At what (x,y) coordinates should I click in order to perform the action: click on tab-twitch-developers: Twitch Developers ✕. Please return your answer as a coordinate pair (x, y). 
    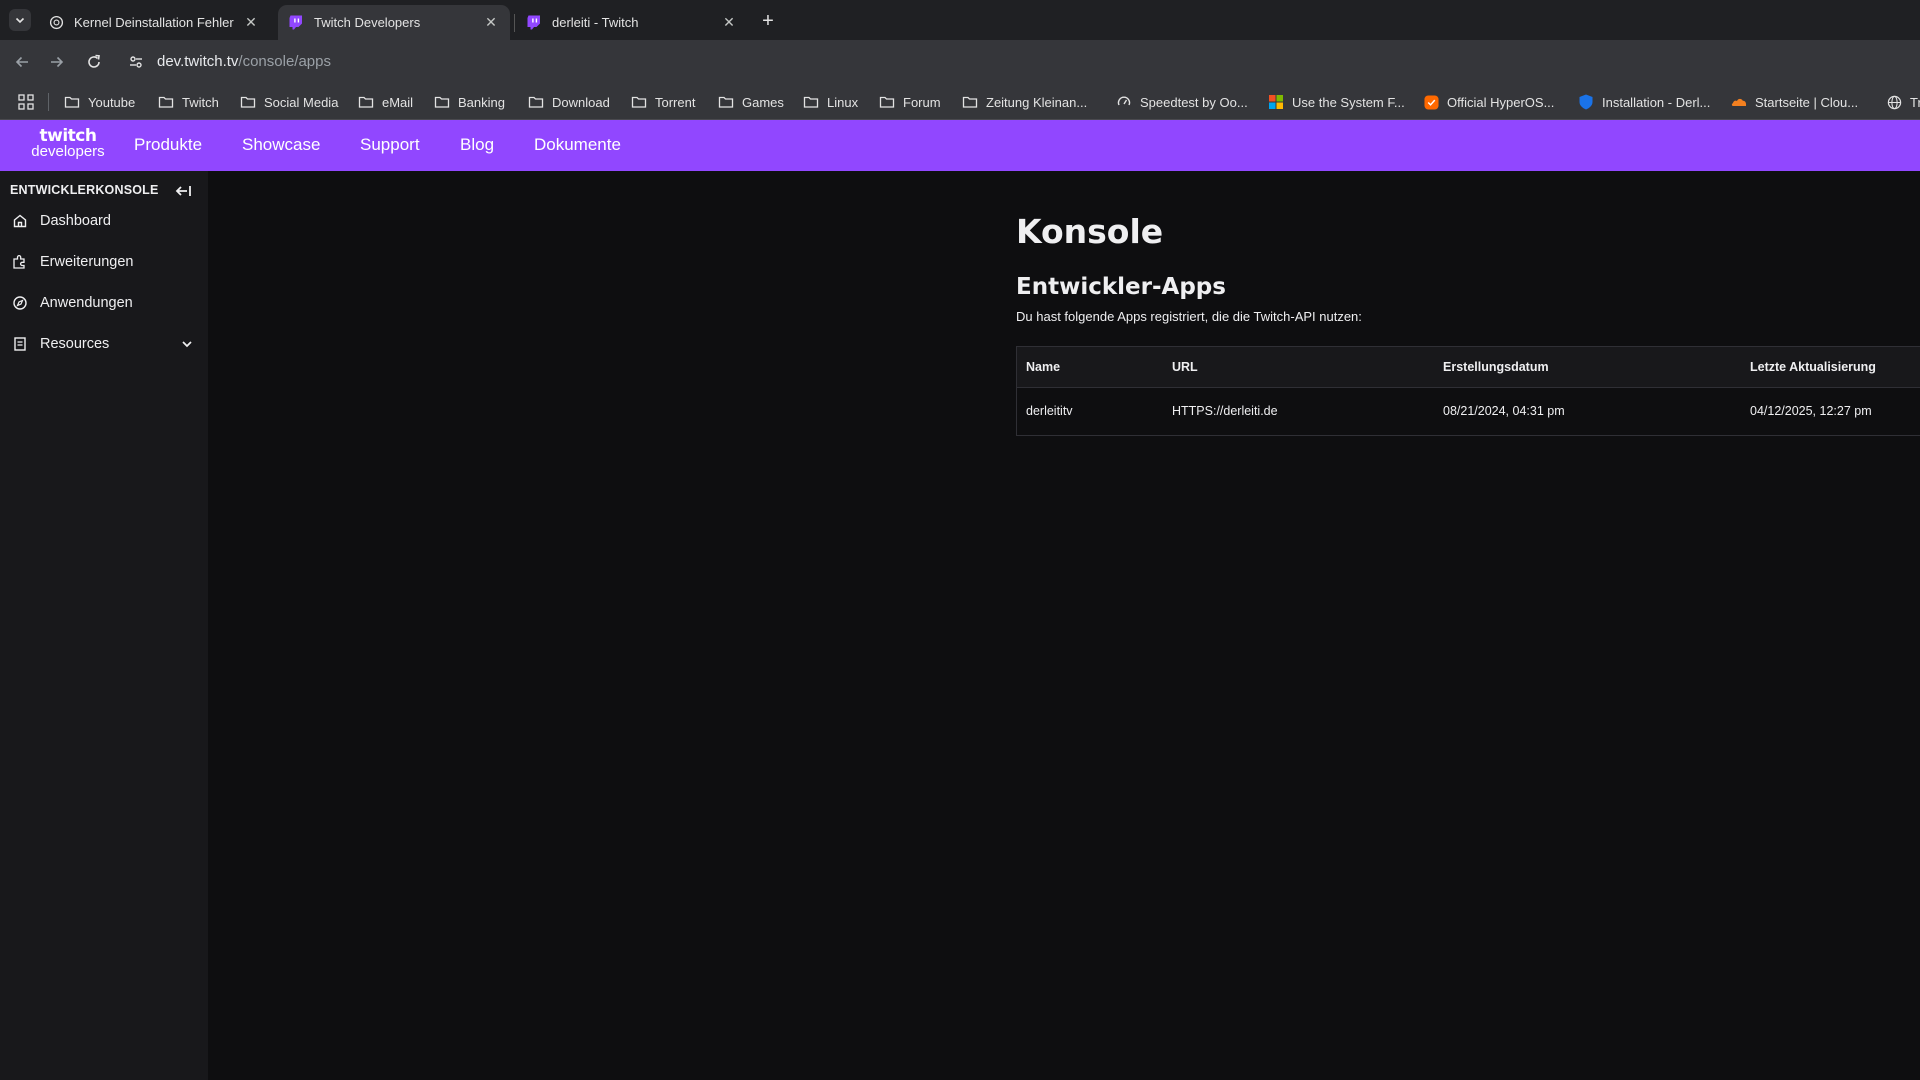
    Looking at the image, I should click on (394, 22).